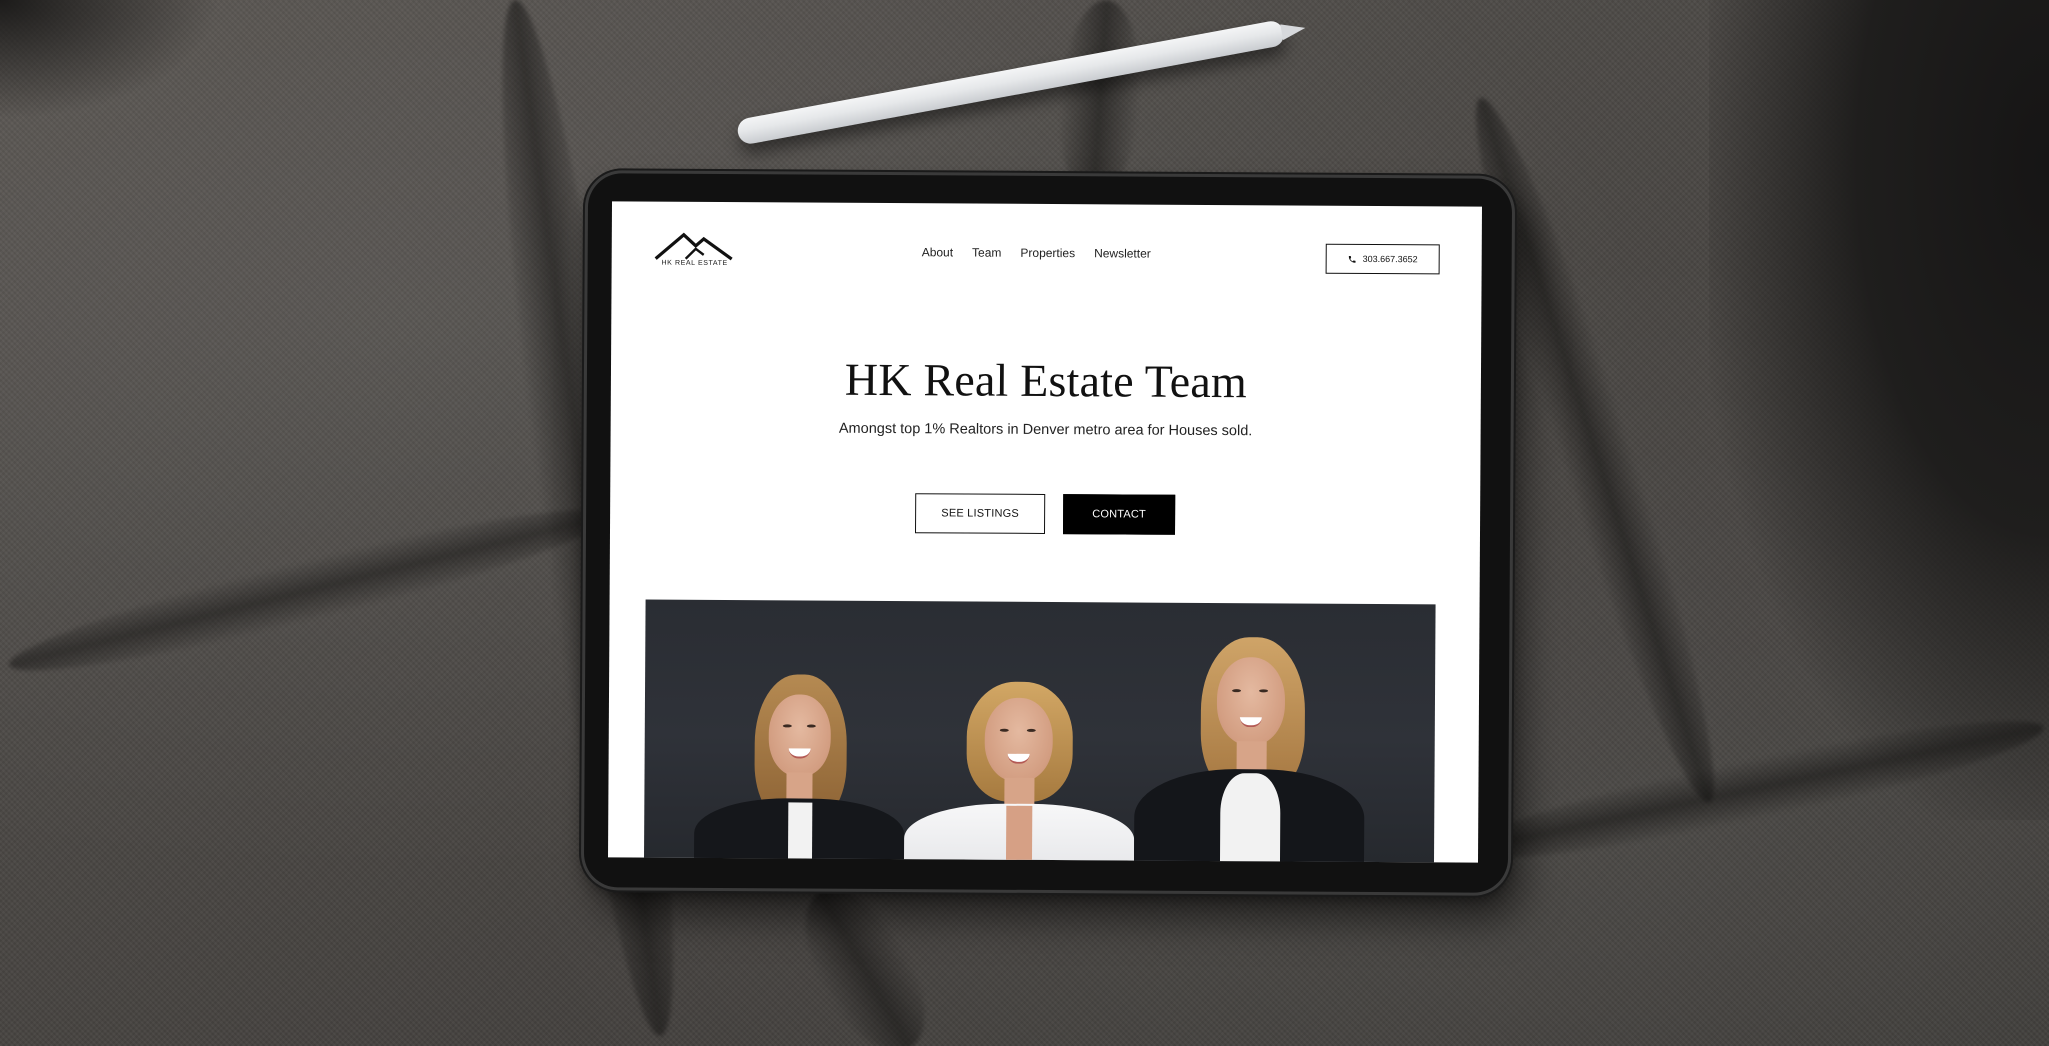 This screenshot has width=2049, height=1046. What do you see at coordinates (1122, 253) in the screenshot?
I see `nav-item-newsletter: Newsletter` at bounding box center [1122, 253].